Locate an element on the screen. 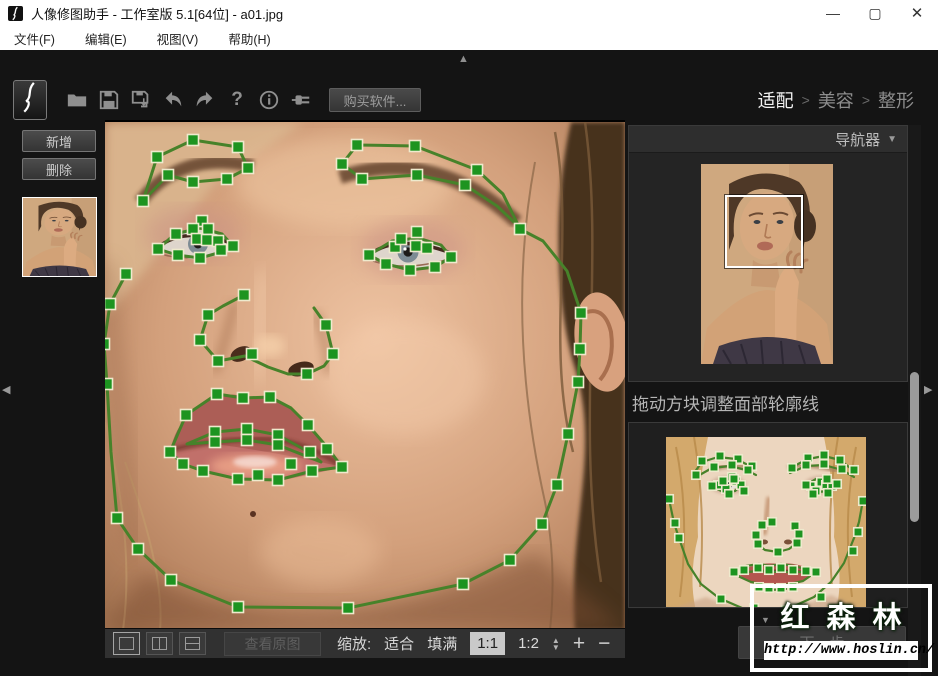  image-thumbnail is located at coordinates (59, 237).